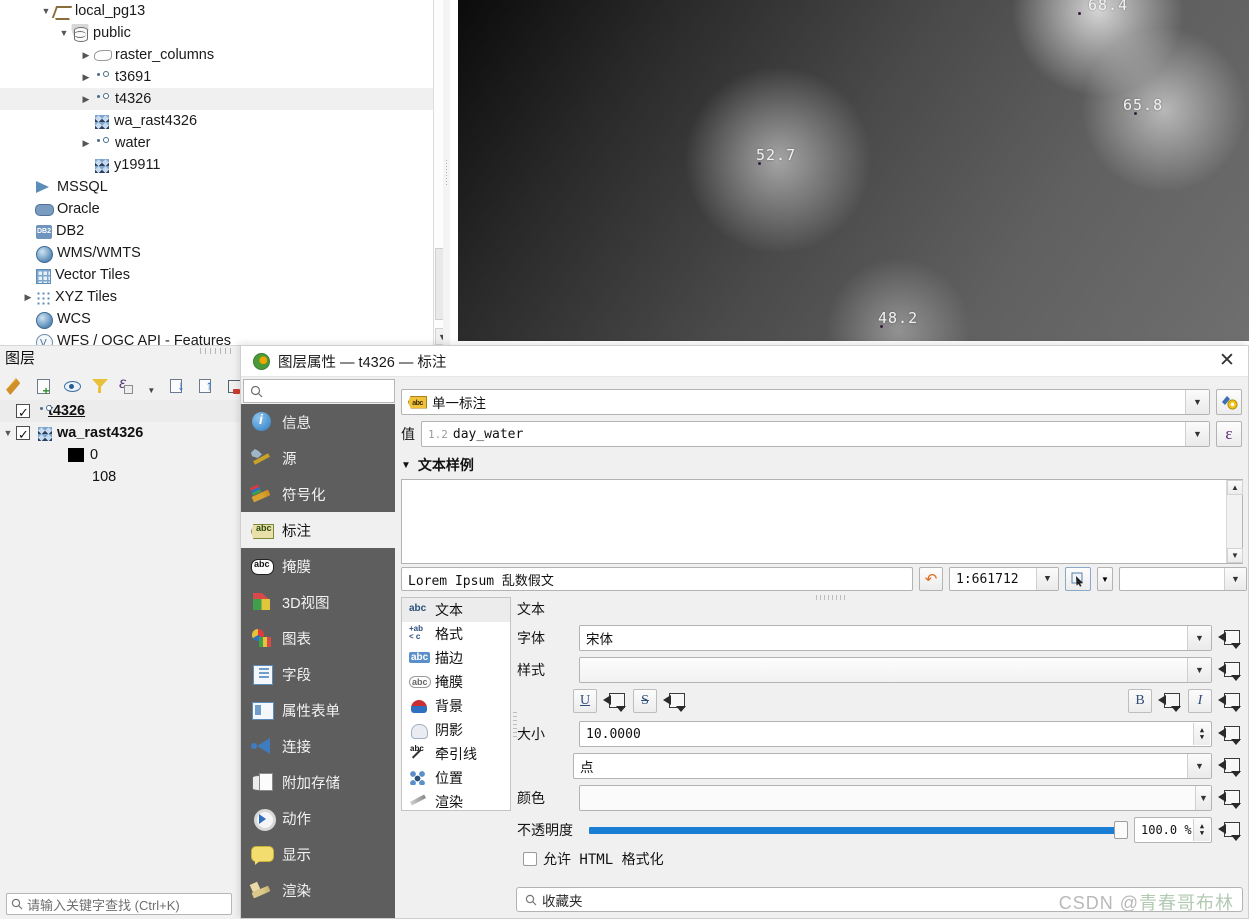 This screenshot has width=1249, height=919. I want to click on label-subtab-2: 描边, so click(456, 658).